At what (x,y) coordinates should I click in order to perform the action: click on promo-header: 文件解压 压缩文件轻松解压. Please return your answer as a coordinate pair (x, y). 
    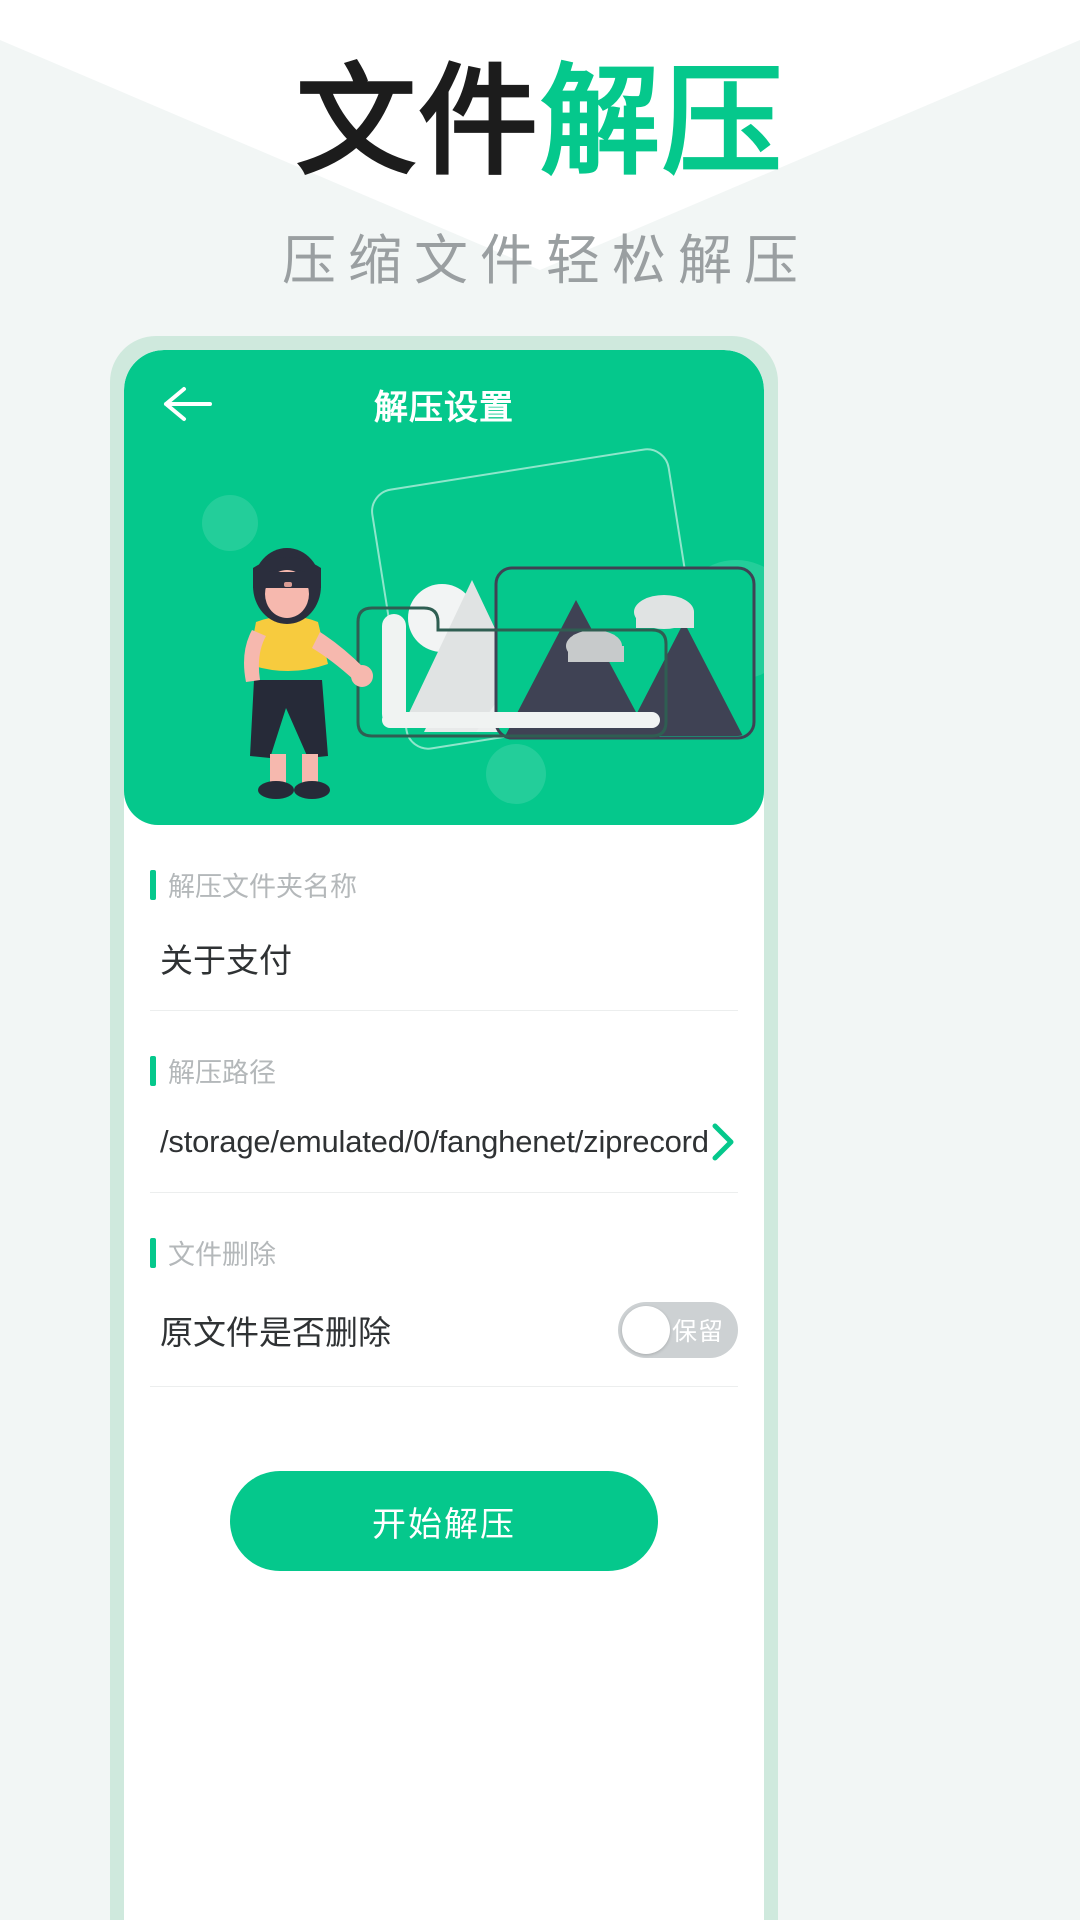
    Looking at the image, I should click on (540, 178).